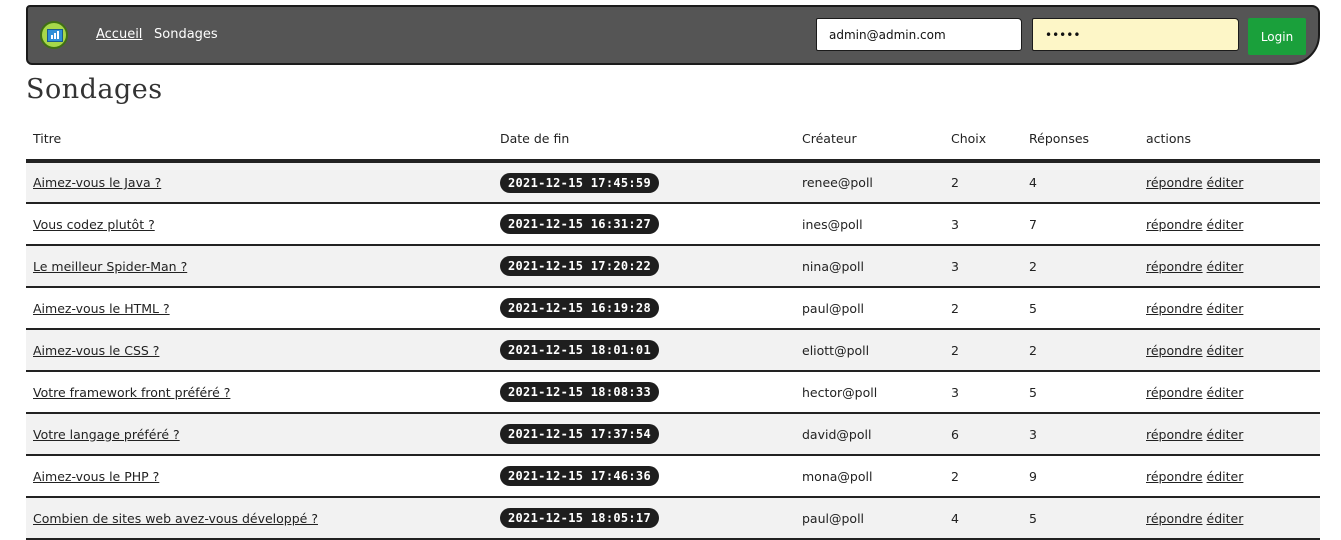 The image size is (1341, 540). Describe the element at coordinates (259, 140) in the screenshot. I see `header-title: Titre` at that location.